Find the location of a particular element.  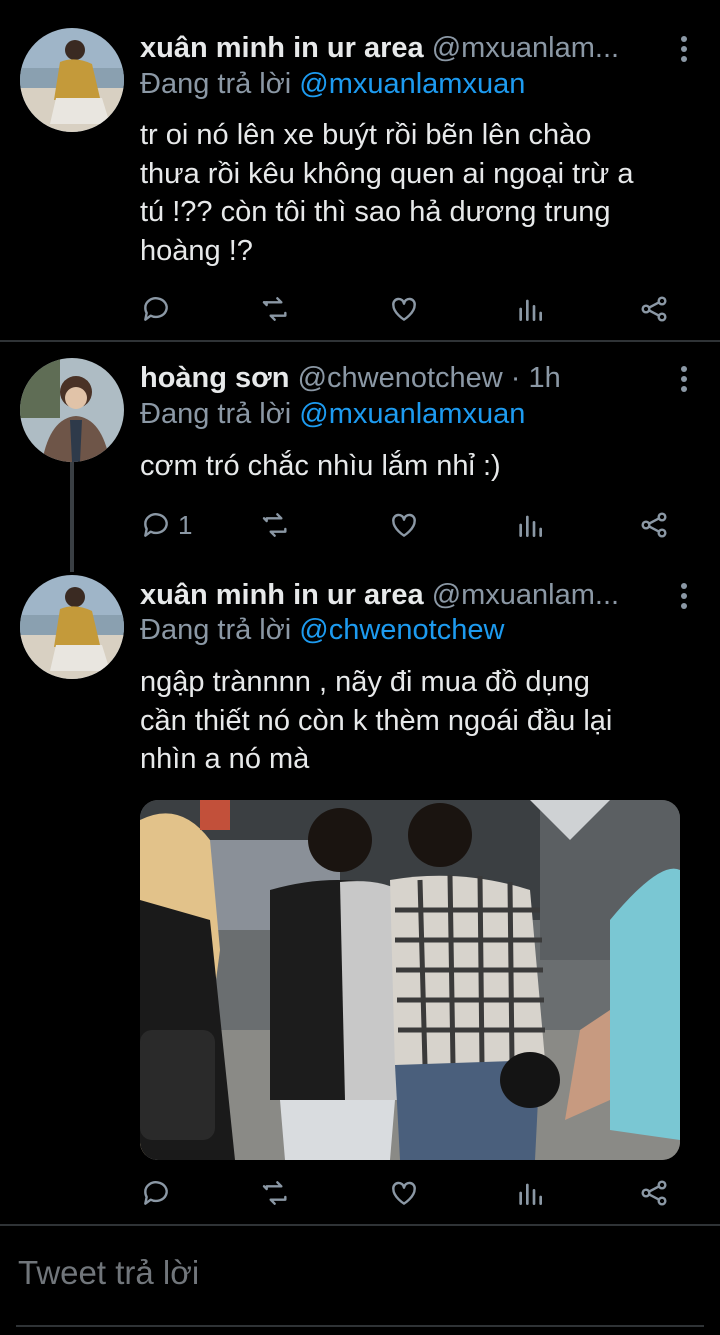

user-handle: @chwenotchew · 1h is located at coordinates (429, 378).